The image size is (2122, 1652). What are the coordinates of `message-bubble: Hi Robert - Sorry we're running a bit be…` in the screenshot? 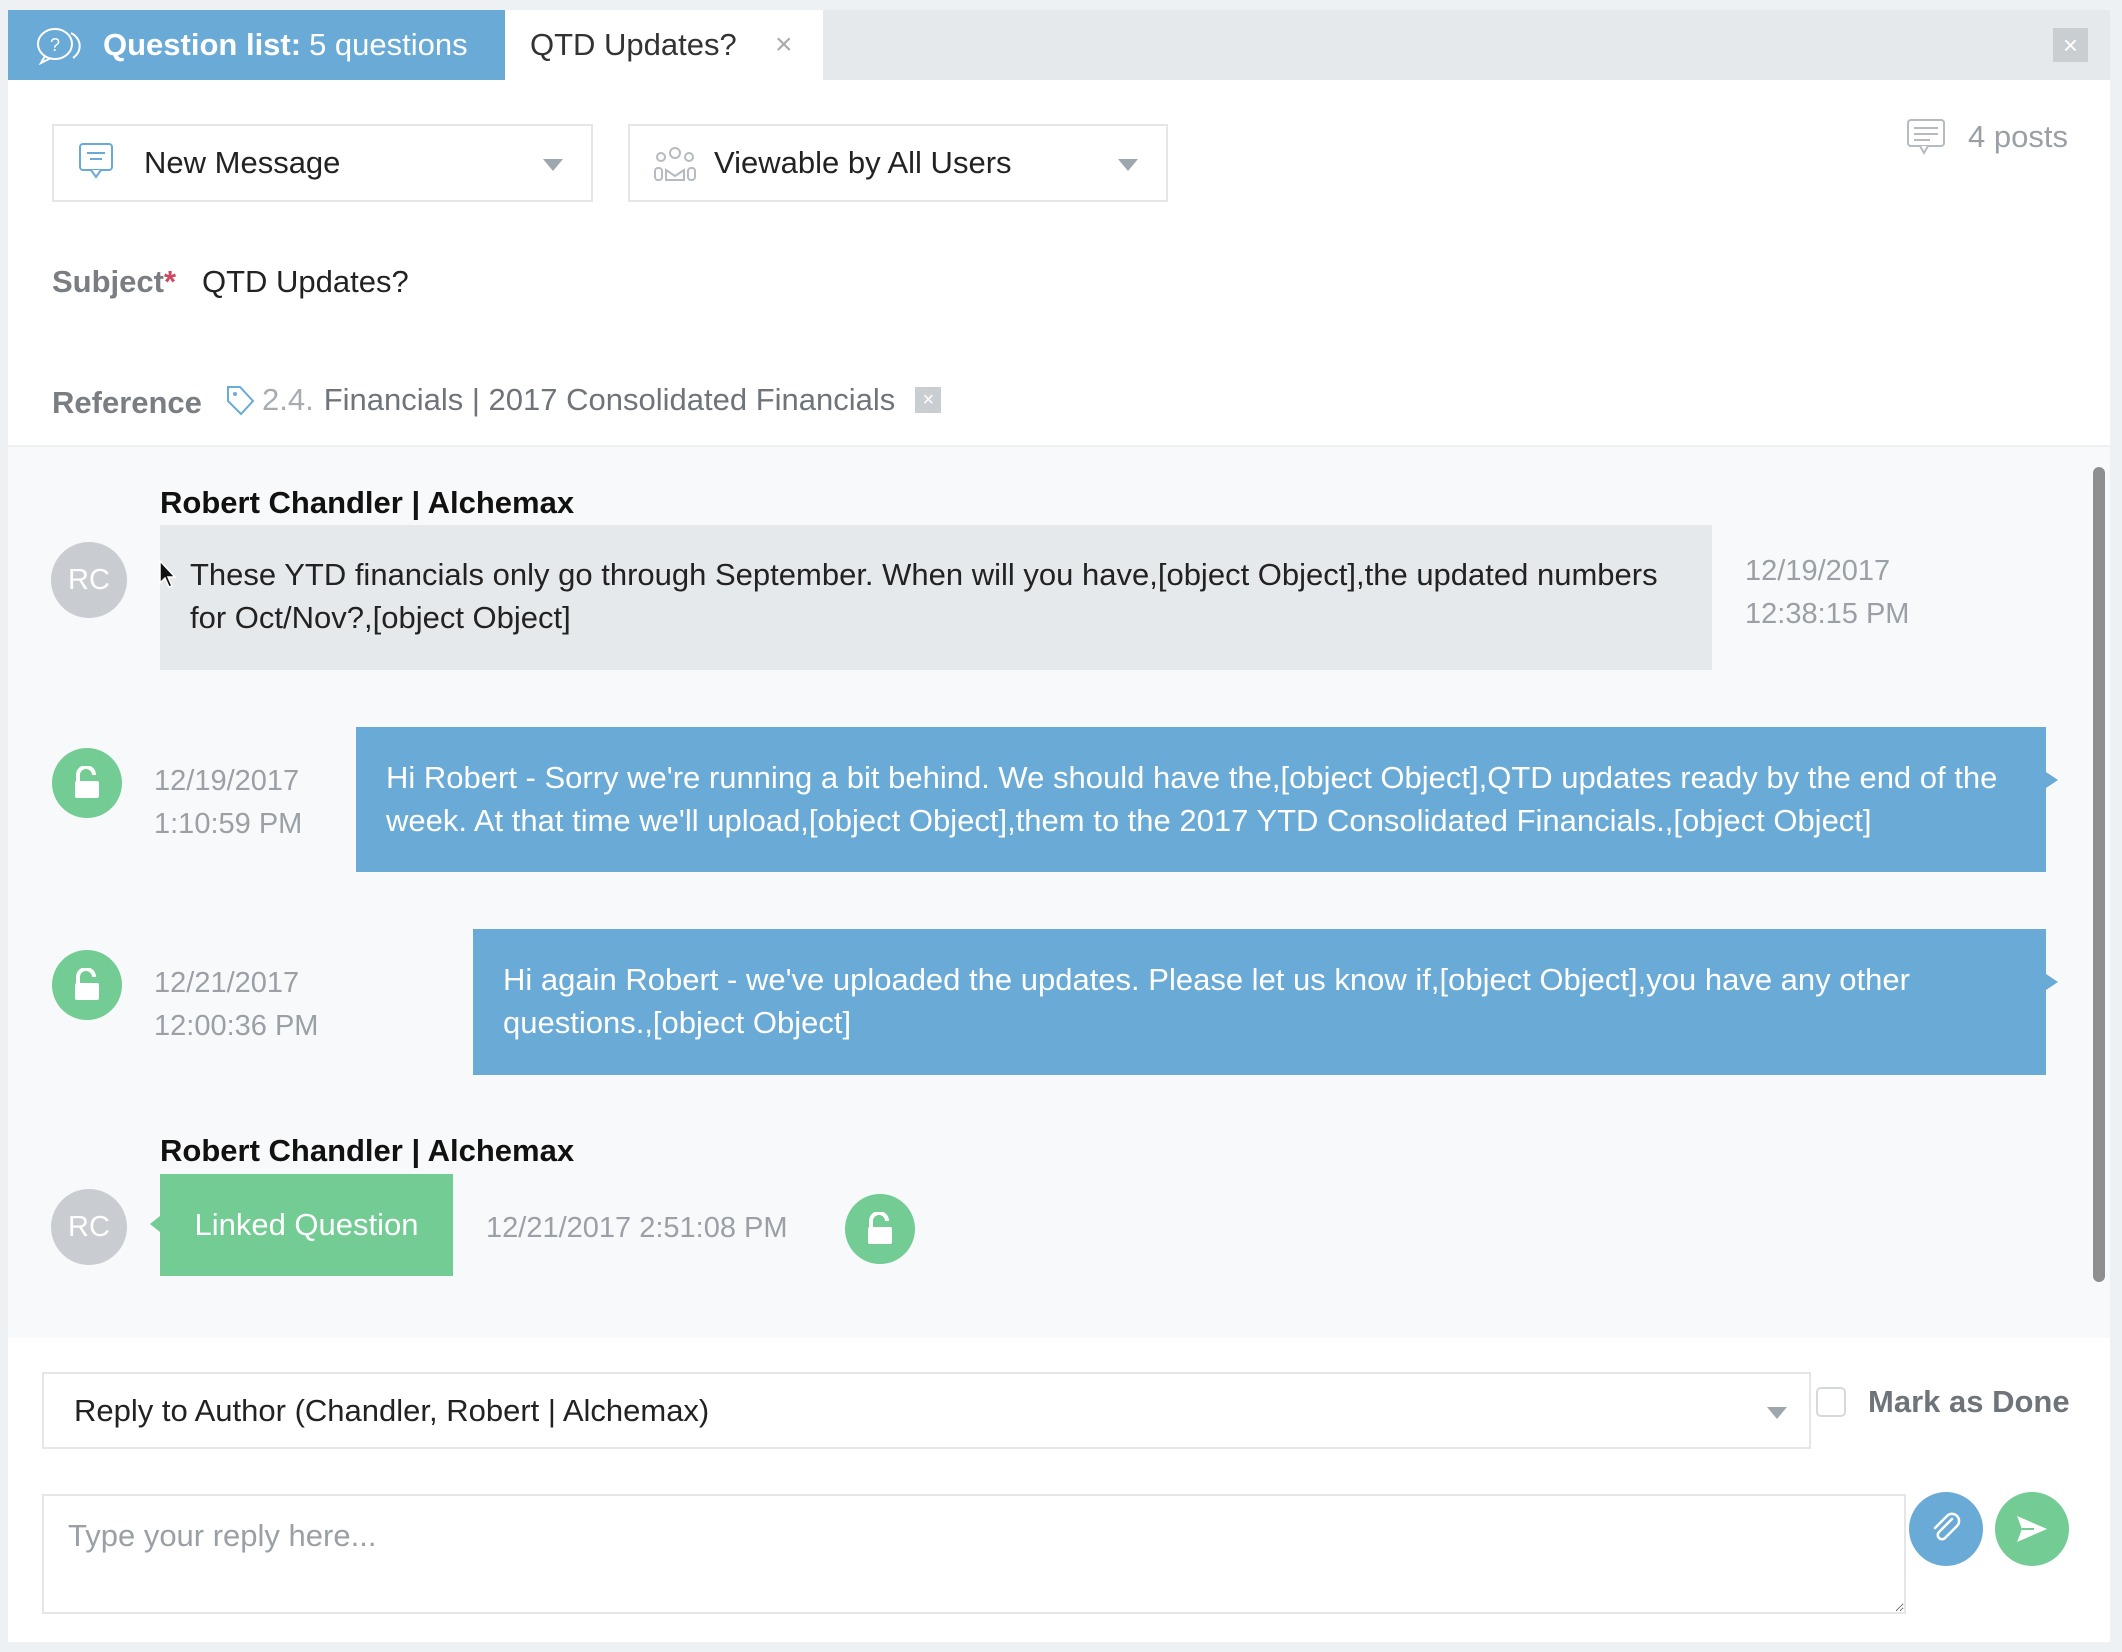 It's located at (1207, 799).